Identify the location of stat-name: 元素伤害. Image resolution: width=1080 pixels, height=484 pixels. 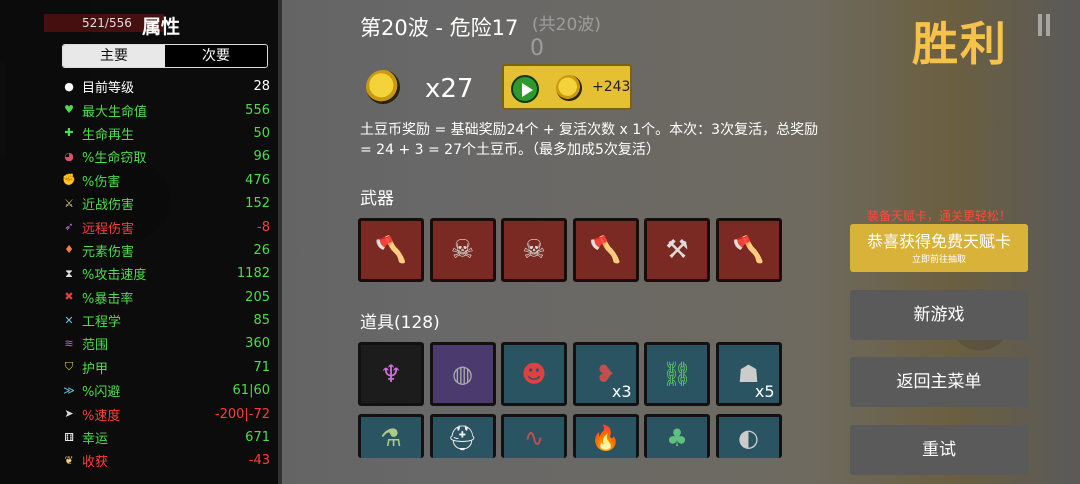
(108, 252).